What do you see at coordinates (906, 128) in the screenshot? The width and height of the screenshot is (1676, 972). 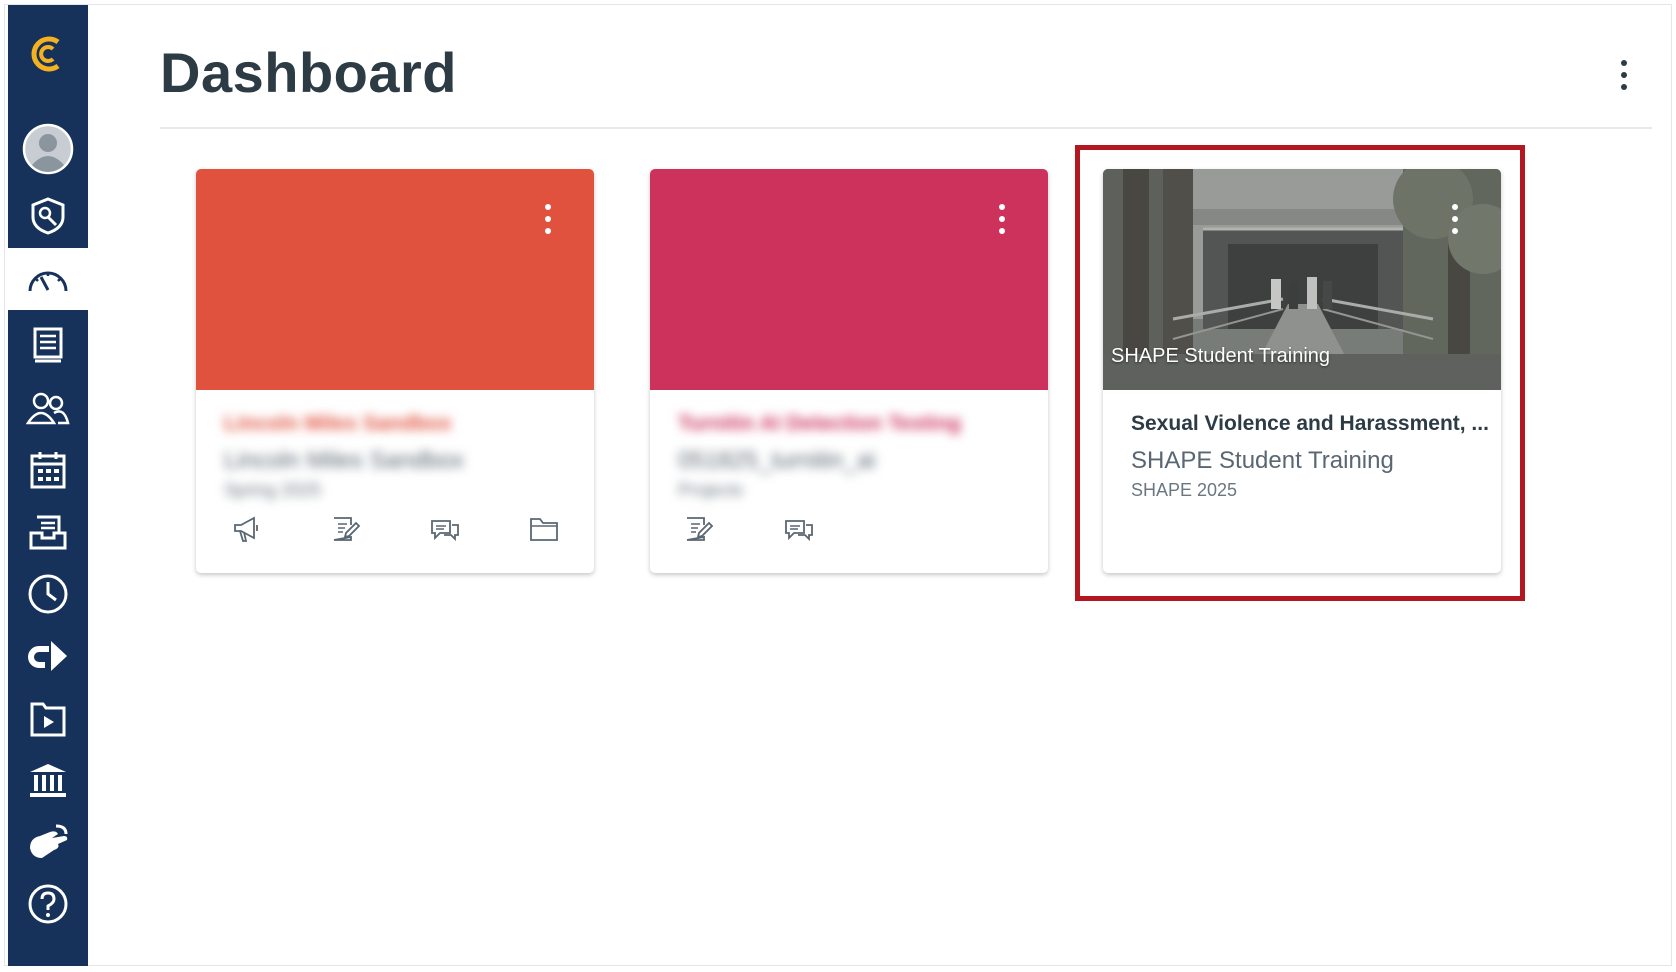 I see `header-divider` at bounding box center [906, 128].